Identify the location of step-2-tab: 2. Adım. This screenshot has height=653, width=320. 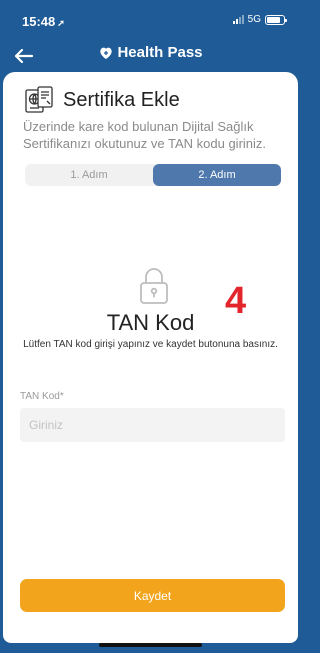
(217, 175).